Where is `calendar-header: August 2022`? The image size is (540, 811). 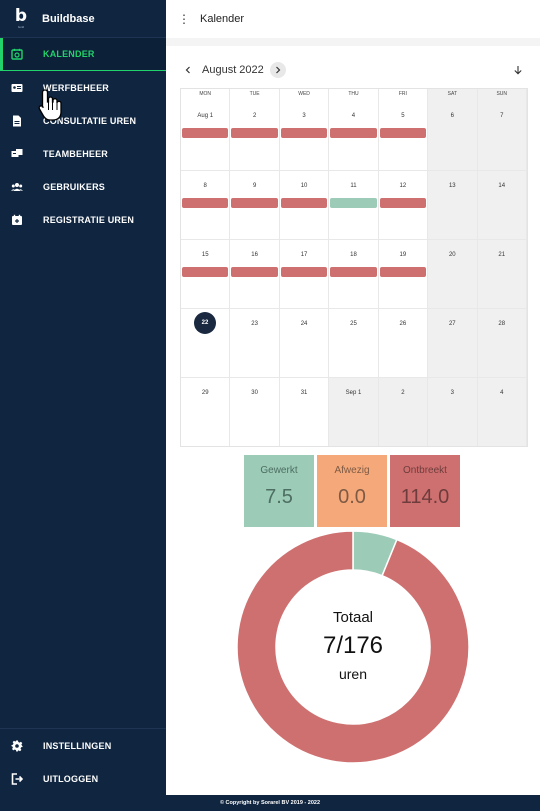 calendar-header: August 2022 is located at coordinates (355, 70).